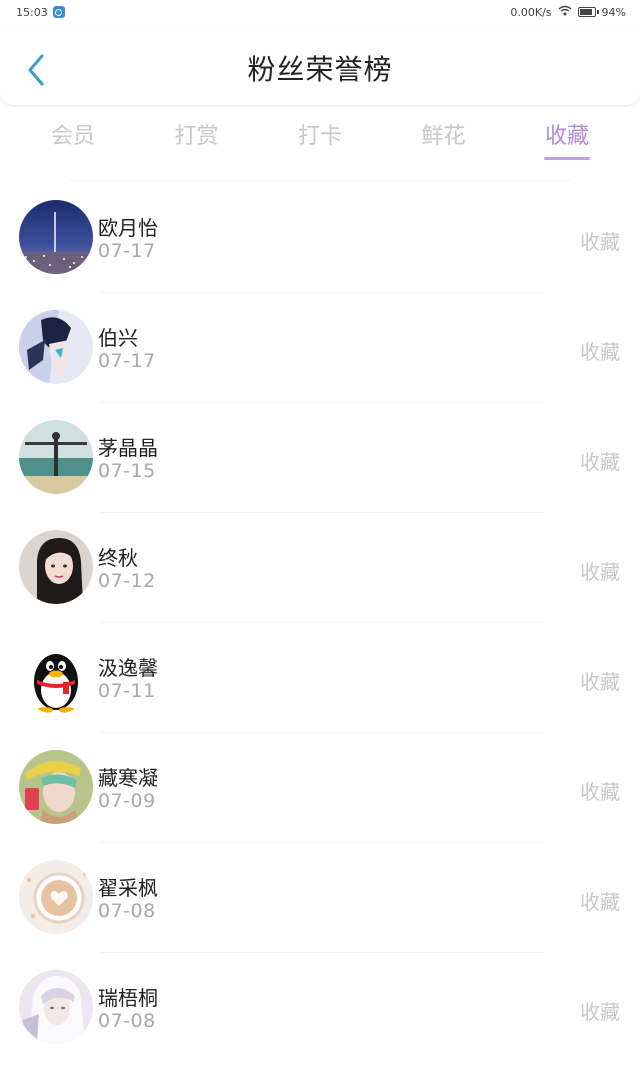 This screenshot has height=1067, width=640. I want to click on list-item: 终秋 07-12 收藏, so click(320, 567).